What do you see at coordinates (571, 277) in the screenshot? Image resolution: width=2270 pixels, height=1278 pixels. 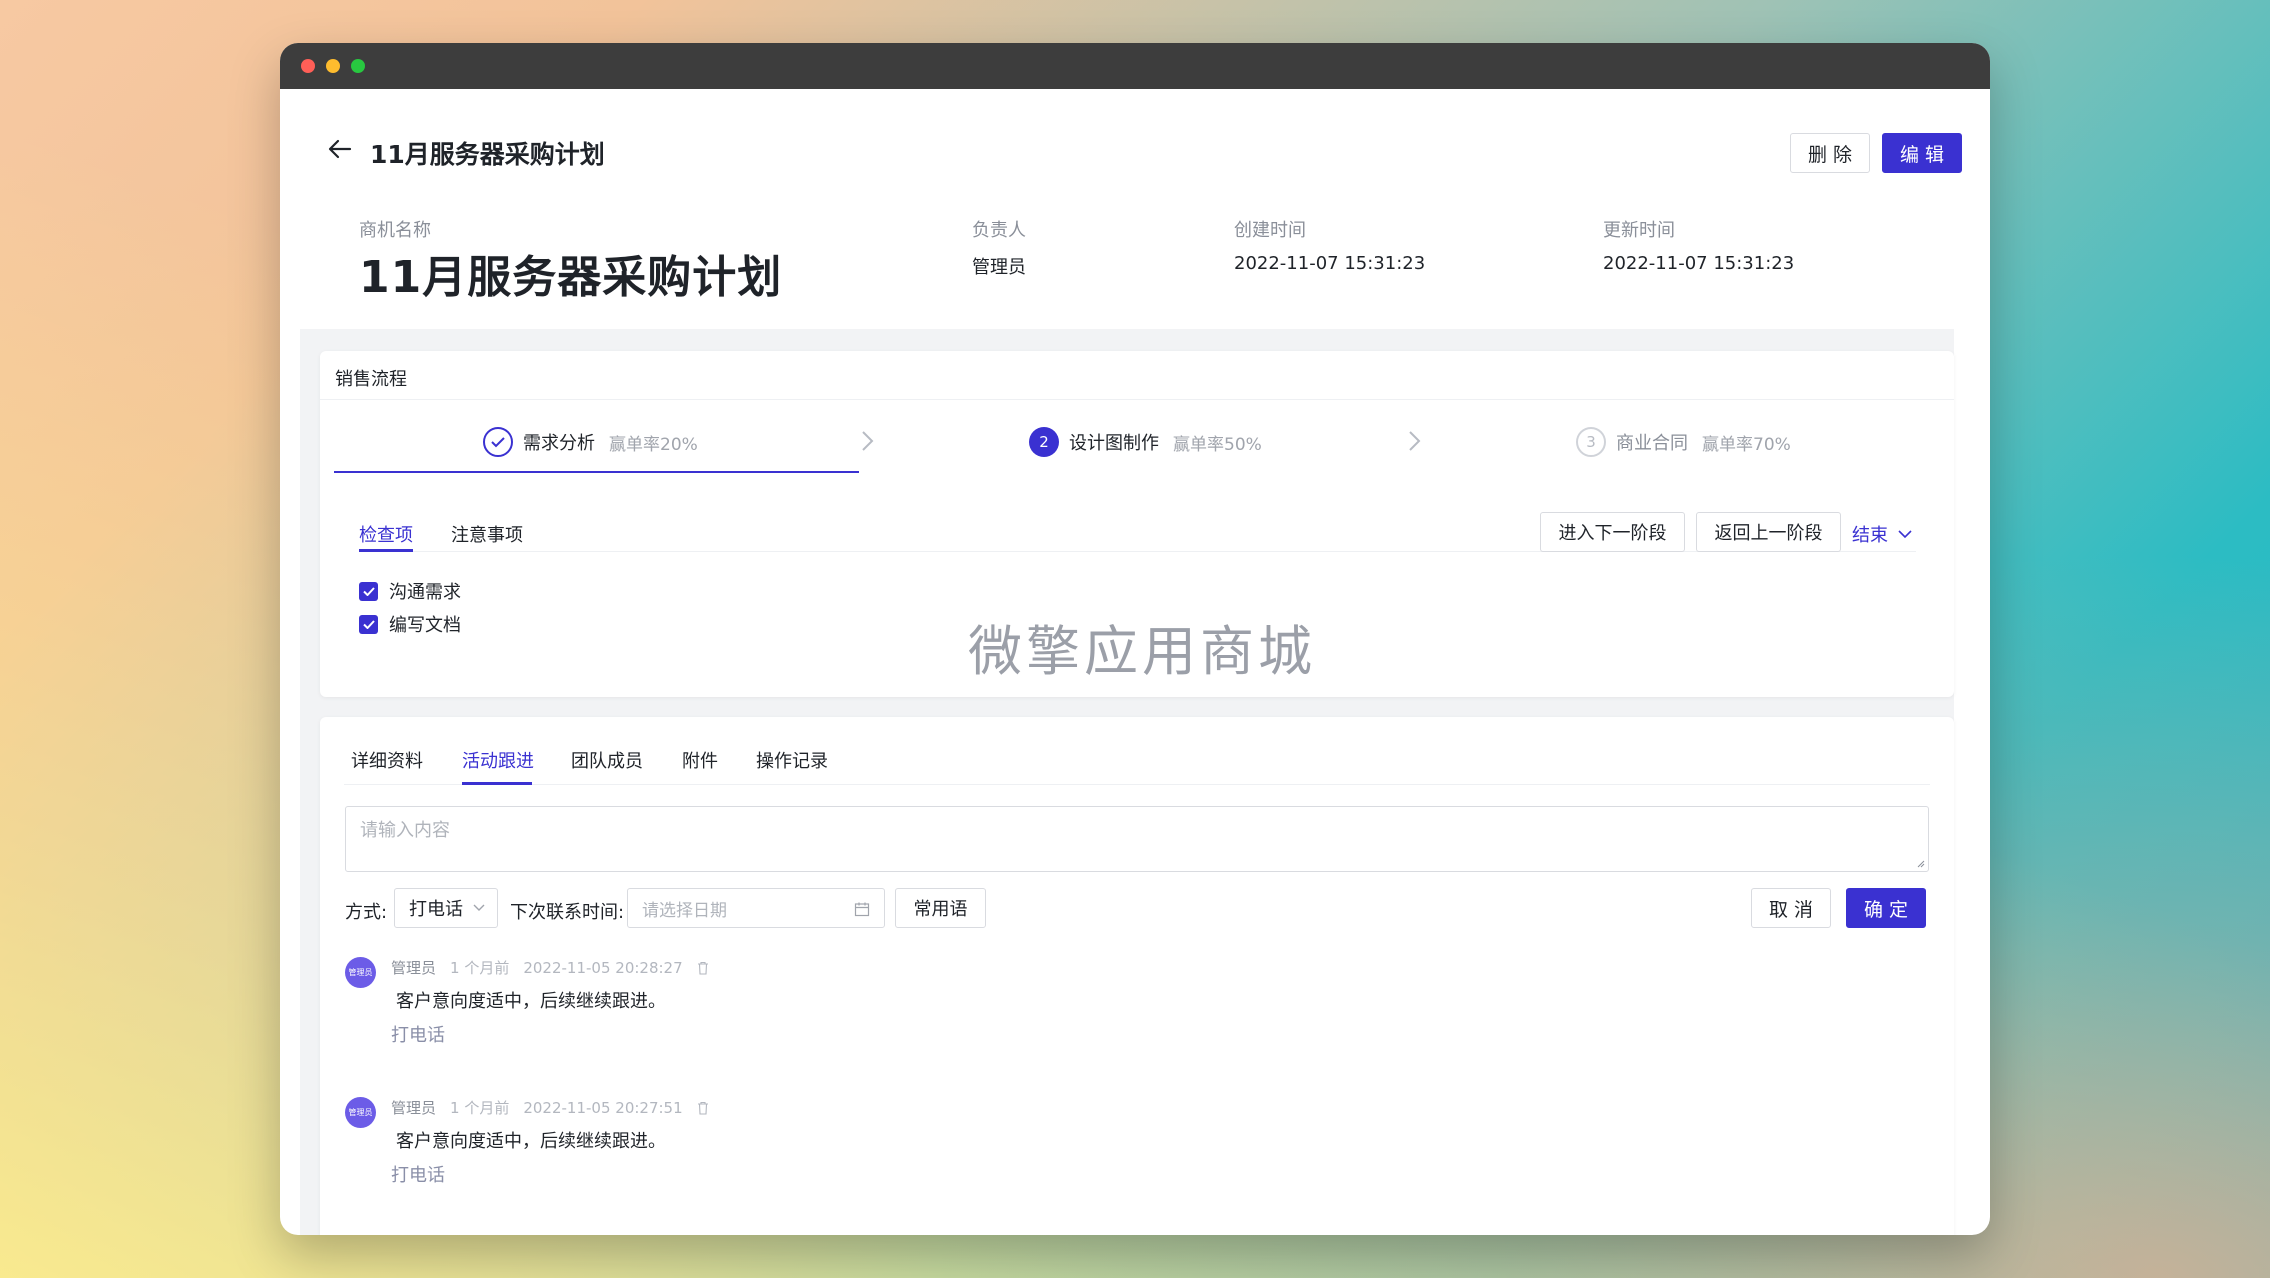 I see `opportunity-name: 11月服务器采购计划` at bounding box center [571, 277].